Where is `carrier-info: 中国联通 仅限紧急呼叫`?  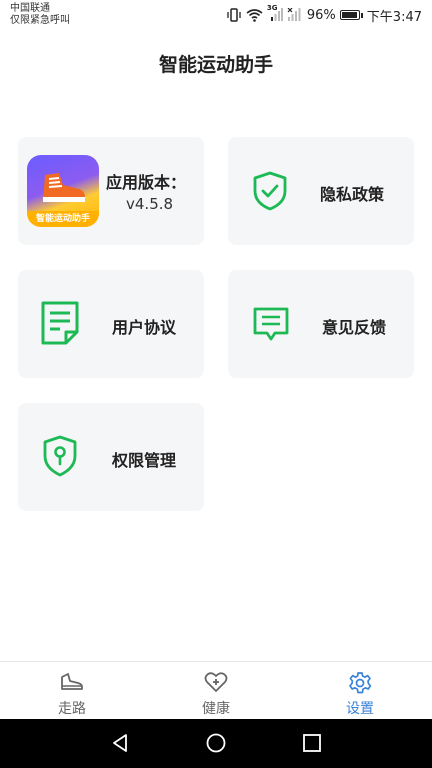 carrier-info: 中国联通 仅限紧急呼叫 is located at coordinates (40, 15).